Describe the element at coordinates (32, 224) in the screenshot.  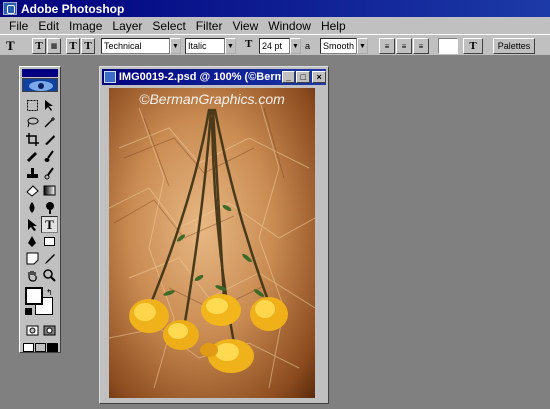
I see `path-selection-tool-icon` at that location.